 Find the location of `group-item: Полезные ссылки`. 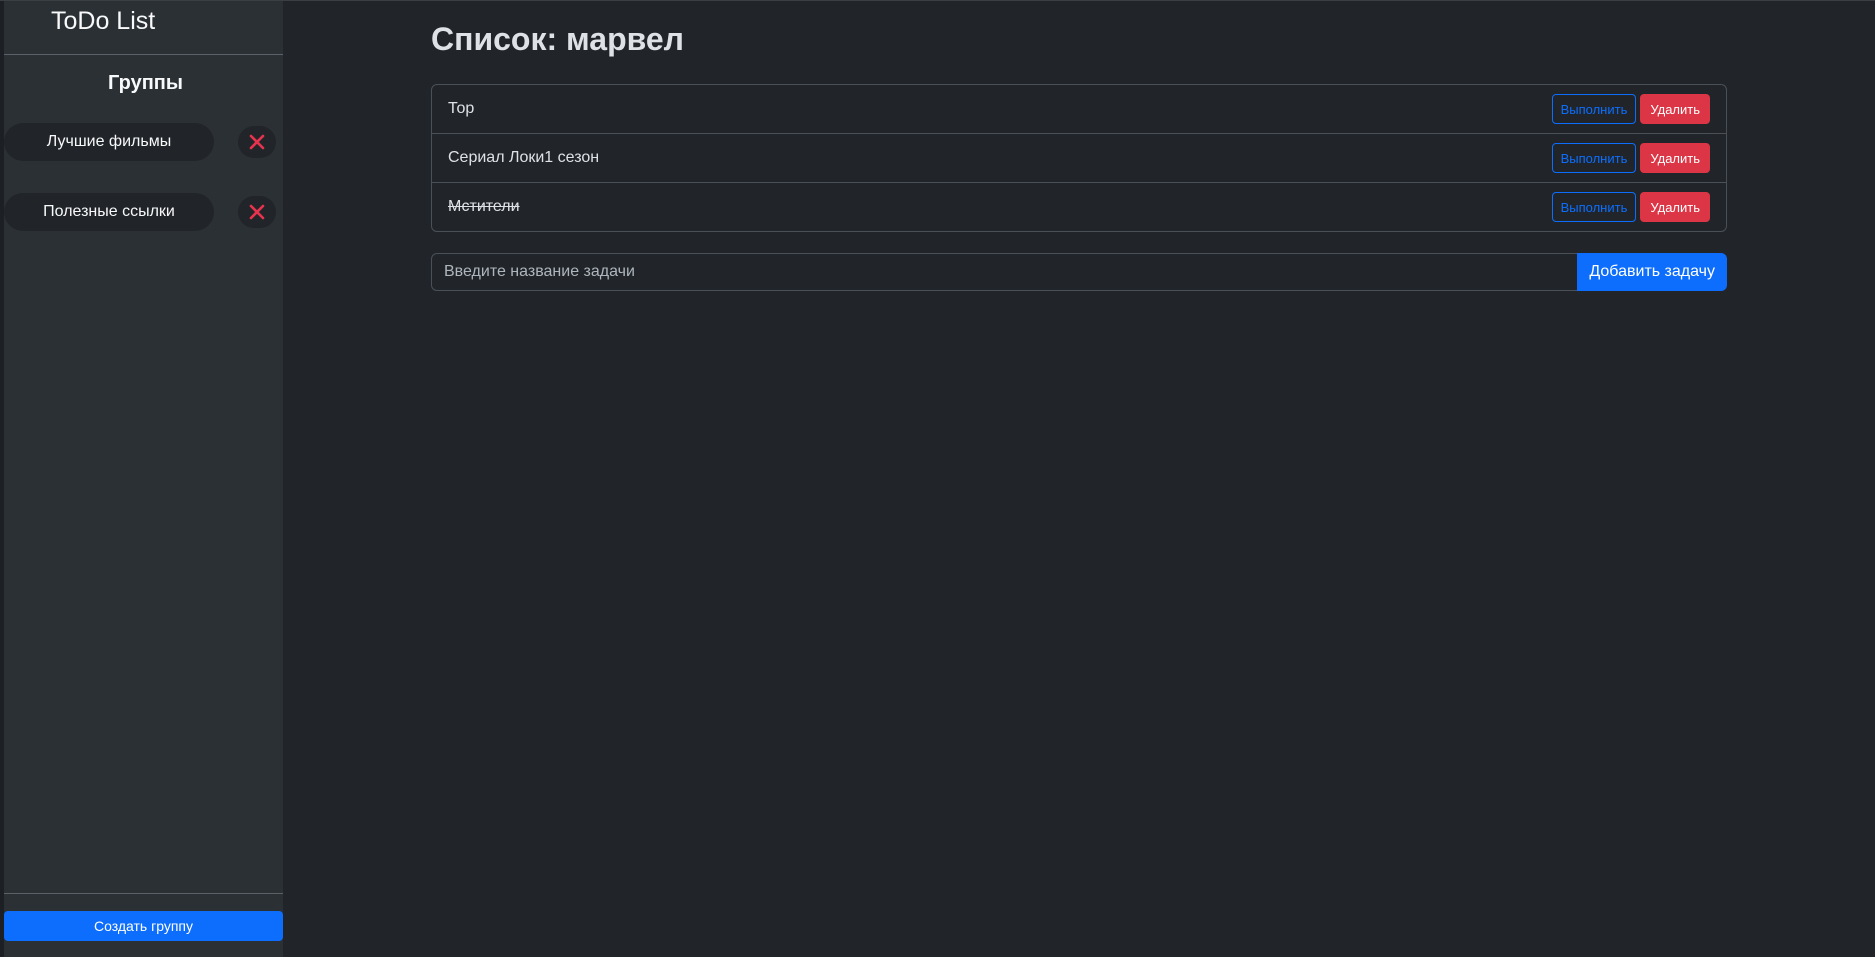

group-item: Полезные ссылки is located at coordinates (143, 213).